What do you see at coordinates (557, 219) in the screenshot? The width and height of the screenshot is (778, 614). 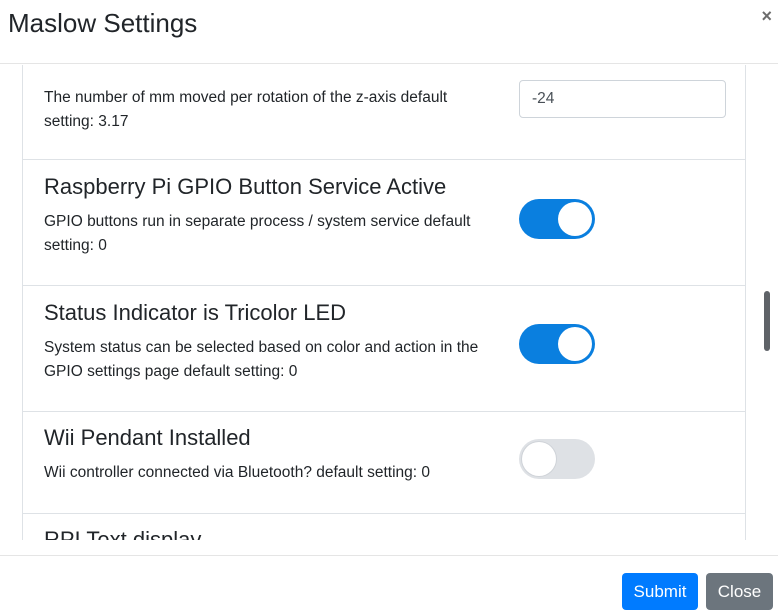 I see `gpio-button-service-toggle` at bounding box center [557, 219].